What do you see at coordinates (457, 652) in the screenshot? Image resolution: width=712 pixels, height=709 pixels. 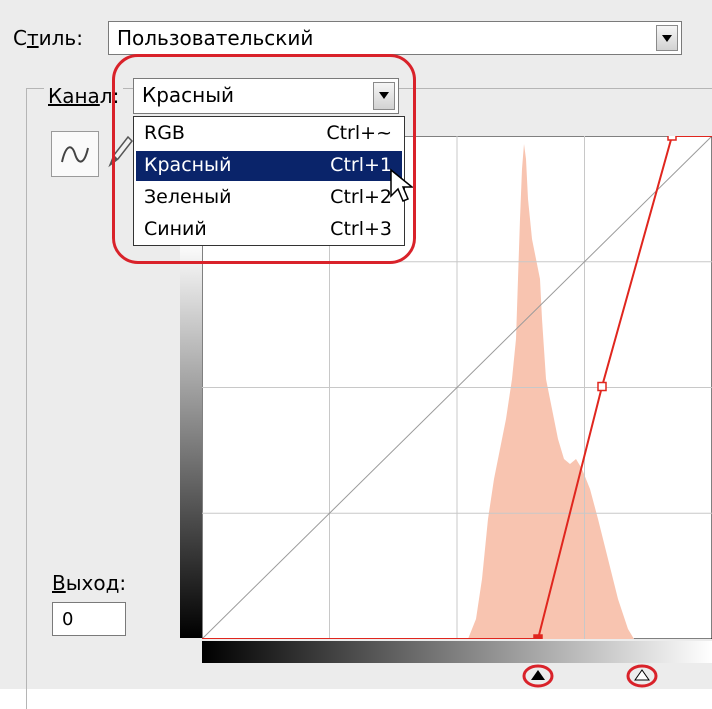 I see `input-gradient-bar` at bounding box center [457, 652].